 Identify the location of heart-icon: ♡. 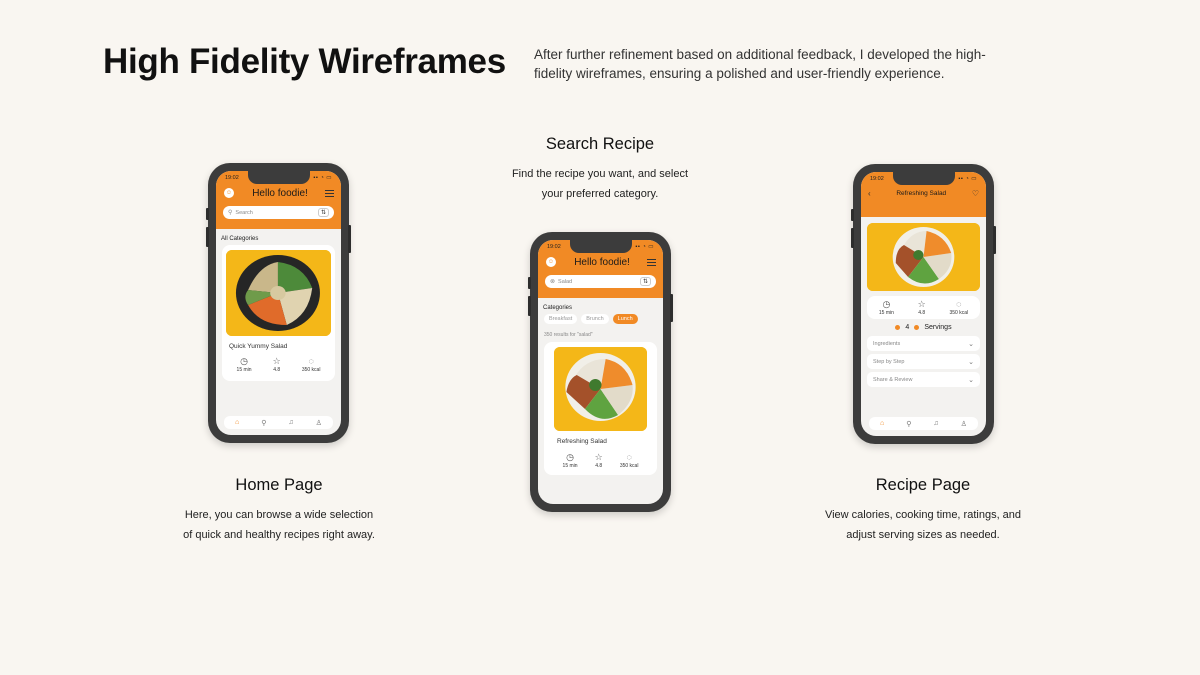
(975, 193).